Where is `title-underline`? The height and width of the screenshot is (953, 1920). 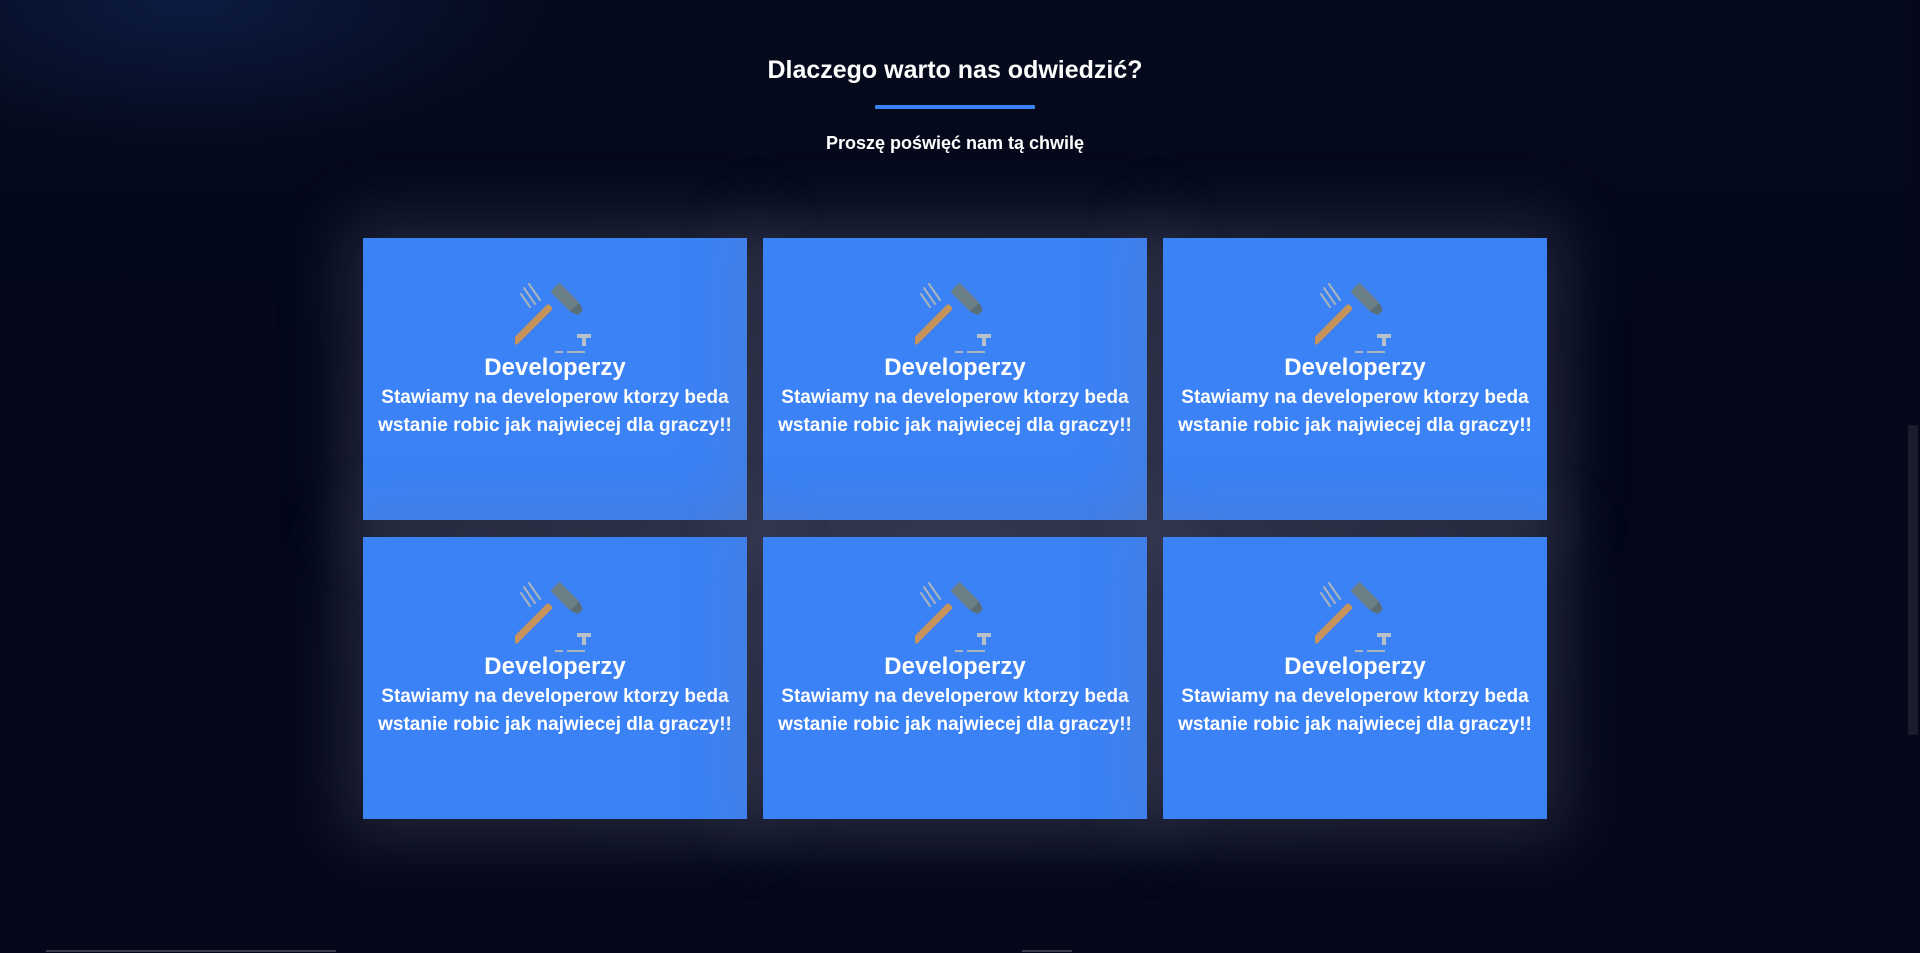 title-underline is located at coordinates (955, 107).